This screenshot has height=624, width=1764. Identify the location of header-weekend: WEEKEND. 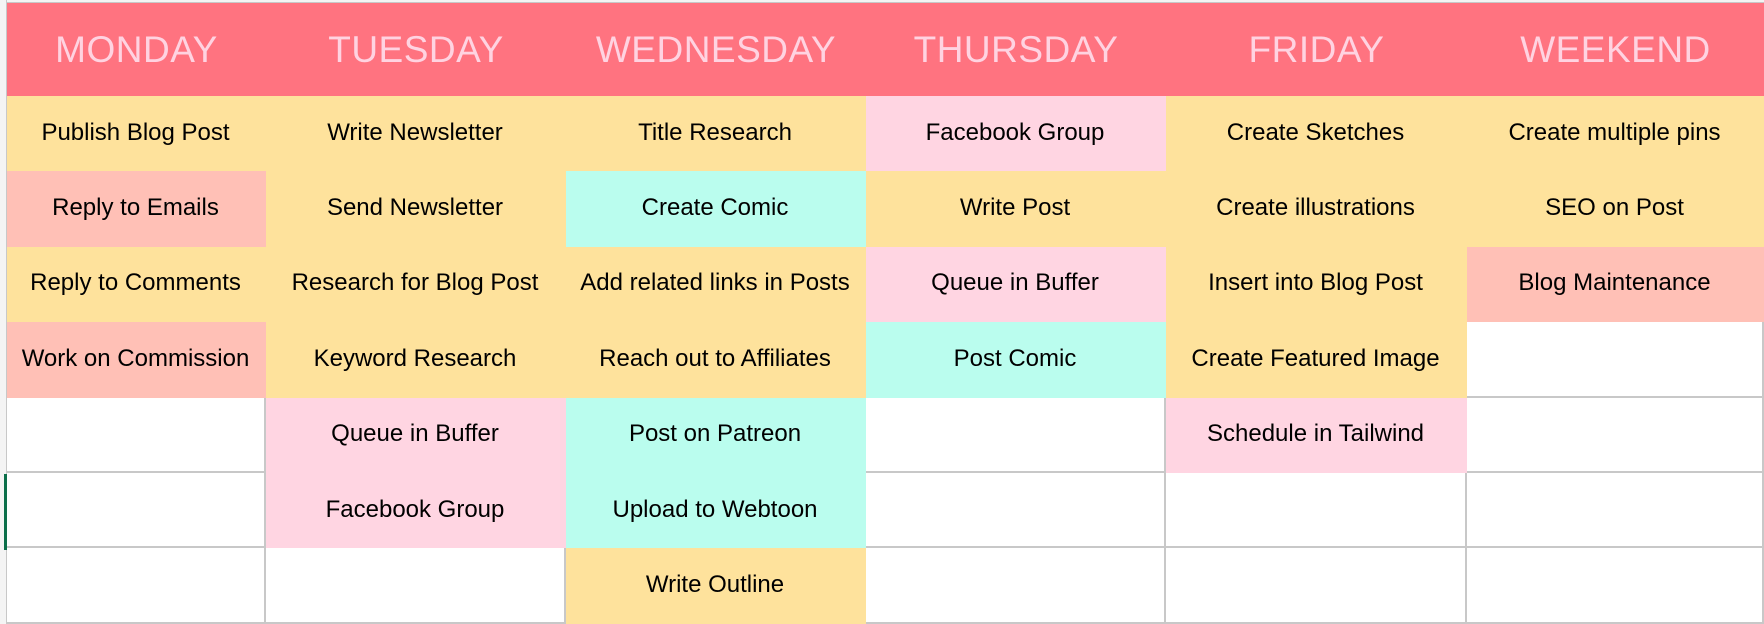
(1615, 49).